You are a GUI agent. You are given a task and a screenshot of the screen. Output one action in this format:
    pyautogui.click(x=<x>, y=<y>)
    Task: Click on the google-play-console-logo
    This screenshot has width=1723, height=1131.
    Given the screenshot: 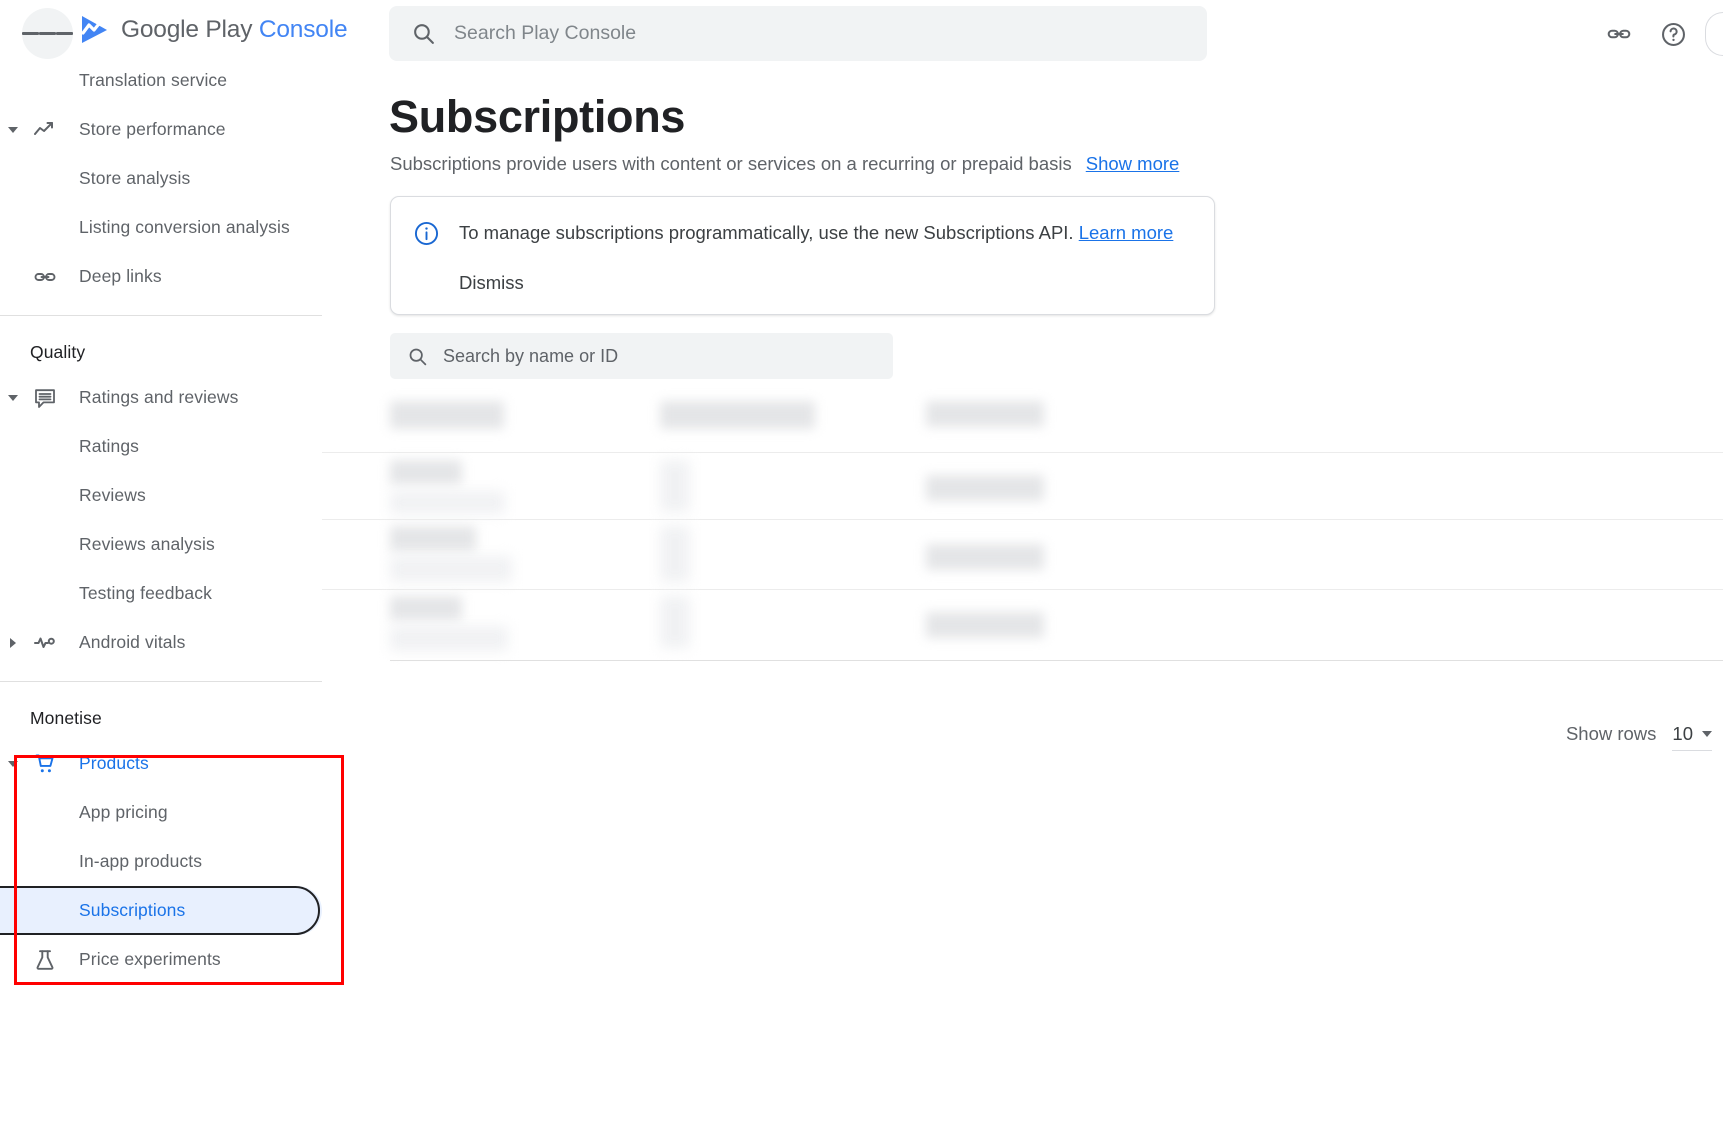 What is the action you would take?
    pyautogui.click(x=95, y=29)
    